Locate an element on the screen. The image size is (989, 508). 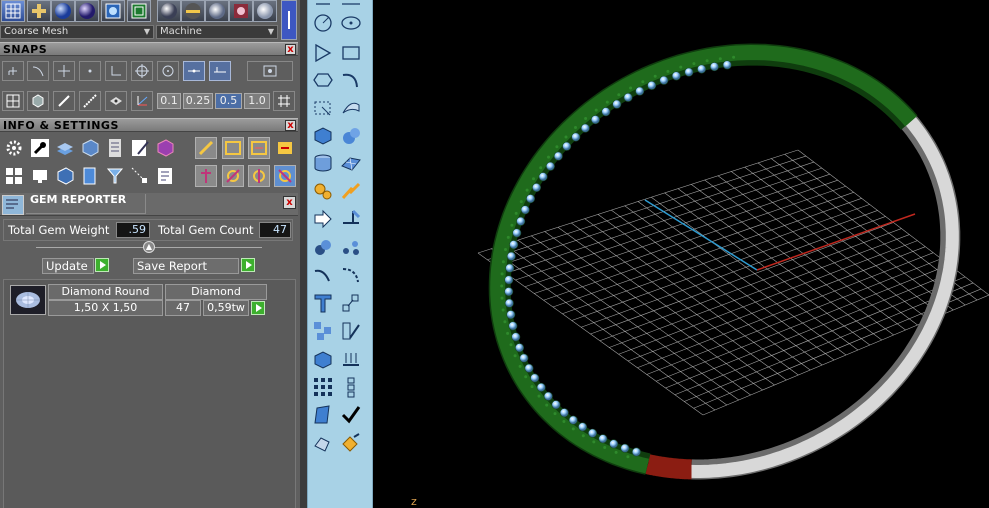
check-icon is located at coordinates (351, 415).